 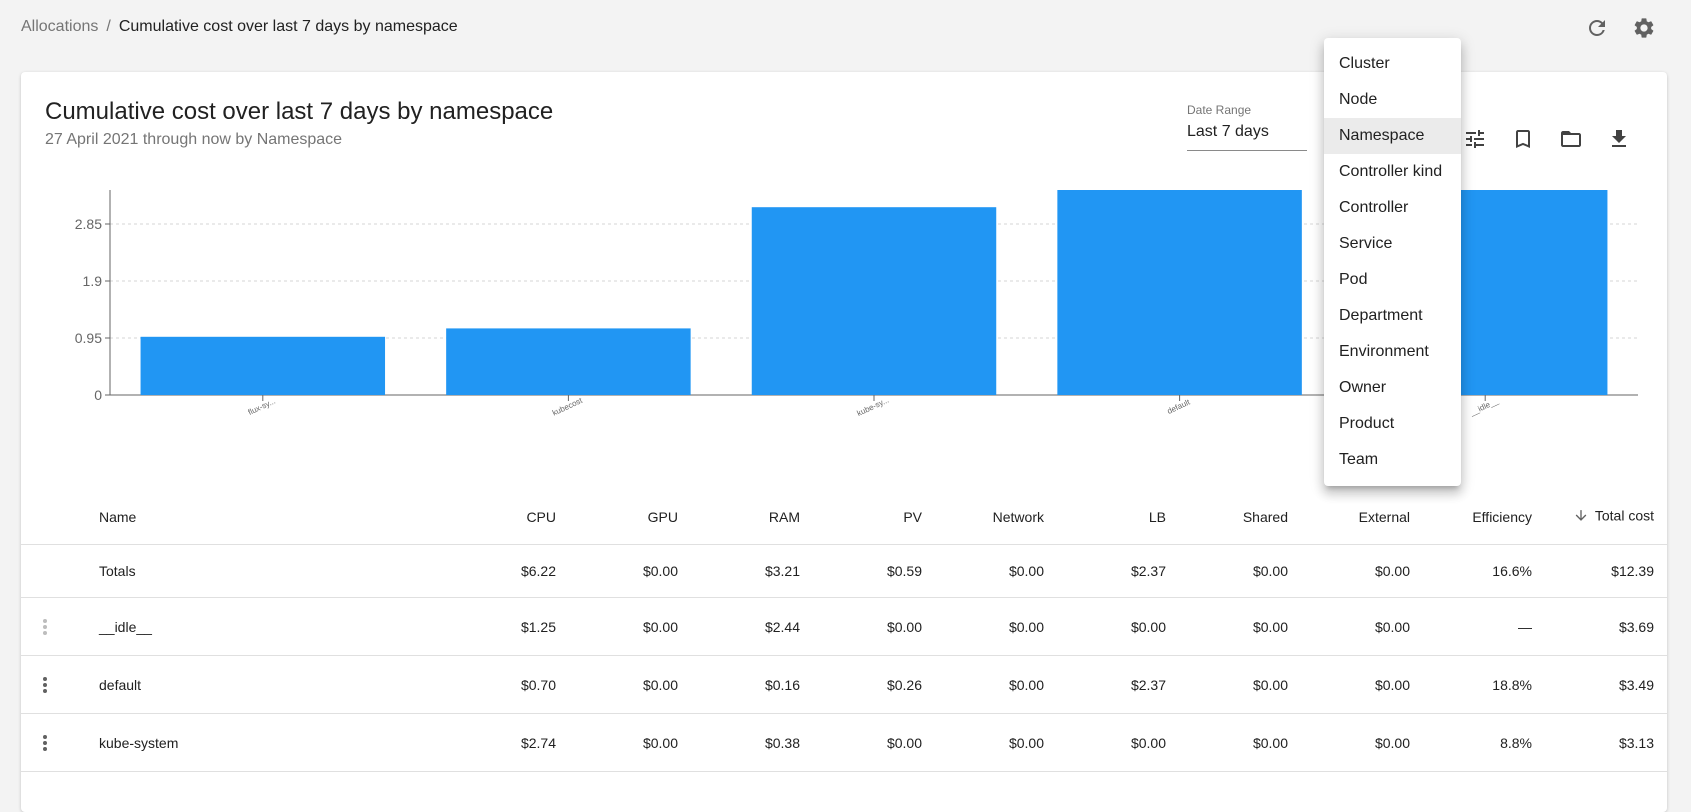 What do you see at coordinates (1392, 388) in the screenshot?
I see `menu-item-owner: Owner` at bounding box center [1392, 388].